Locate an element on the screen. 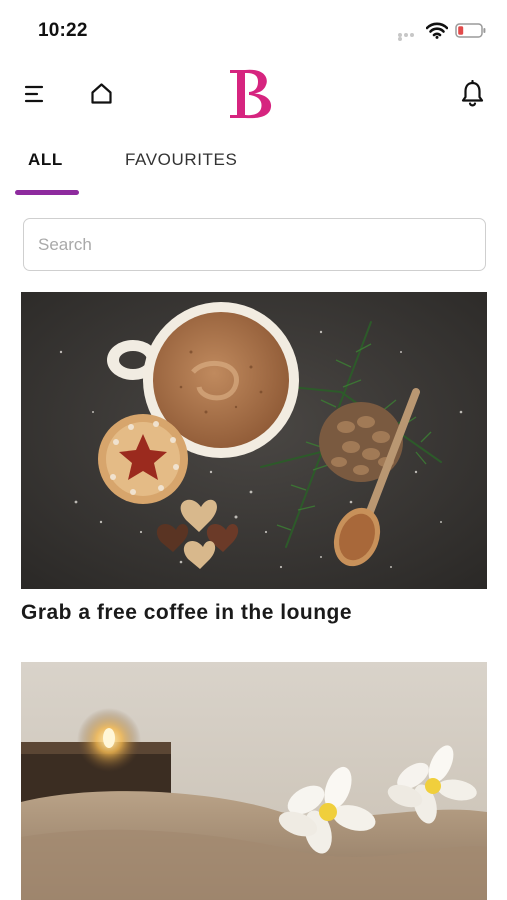 The width and height of the screenshot is (507, 900). battery-low-icon is located at coordinates (470, 30).